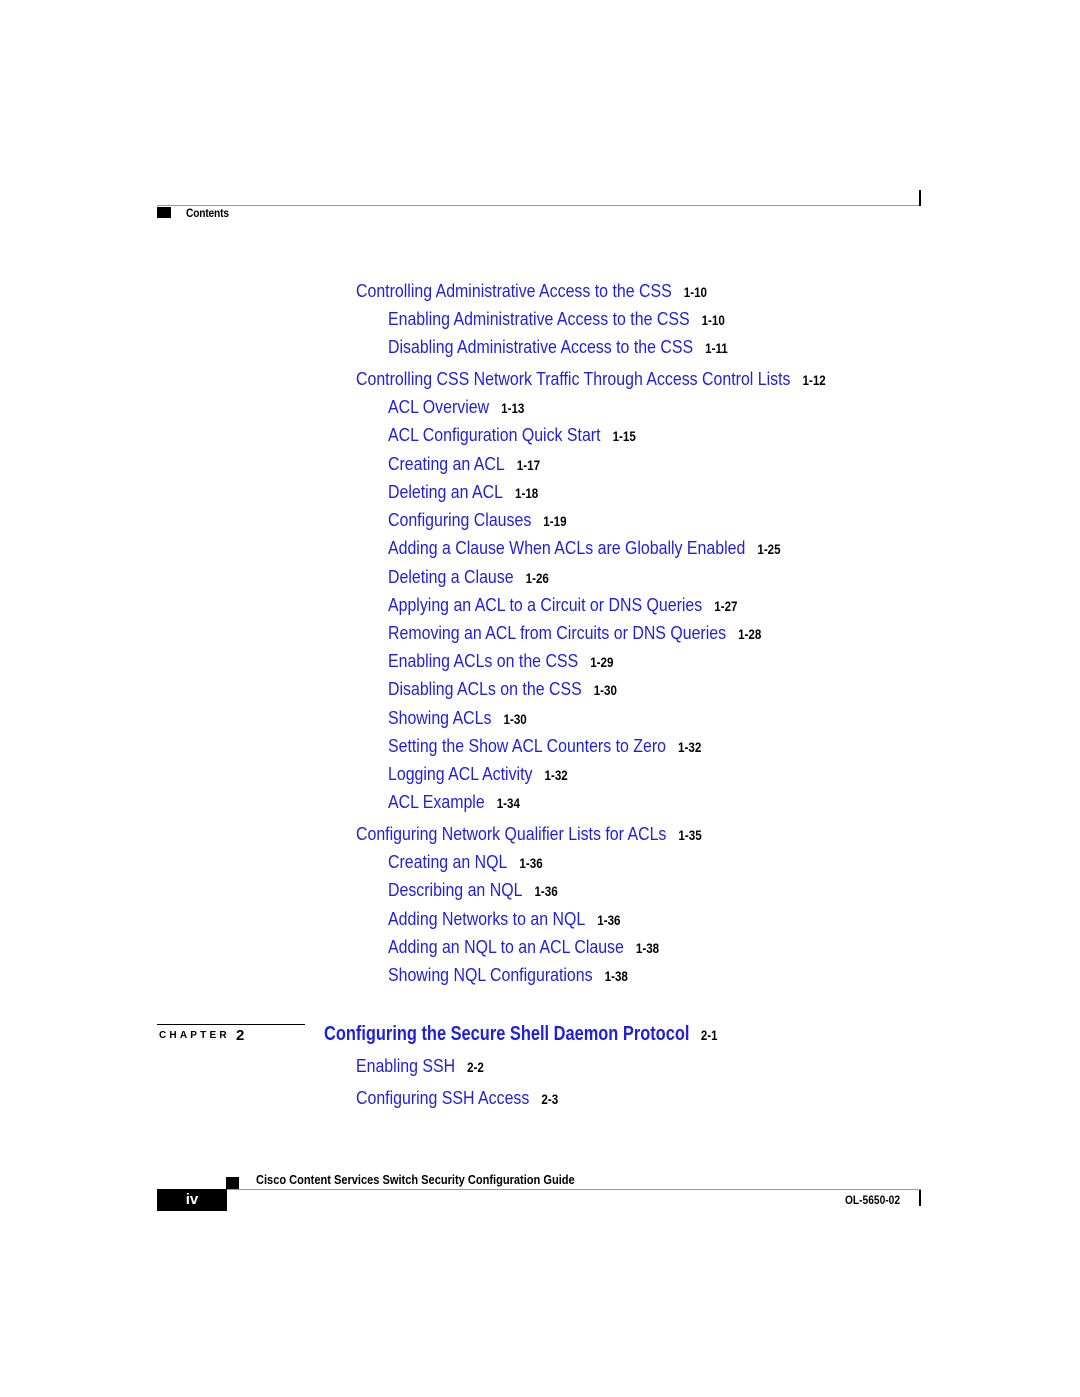  Describe the element at coordinates (436, 801) in the screenshot. I see `toc-entry-title: ACL Example` at that location.